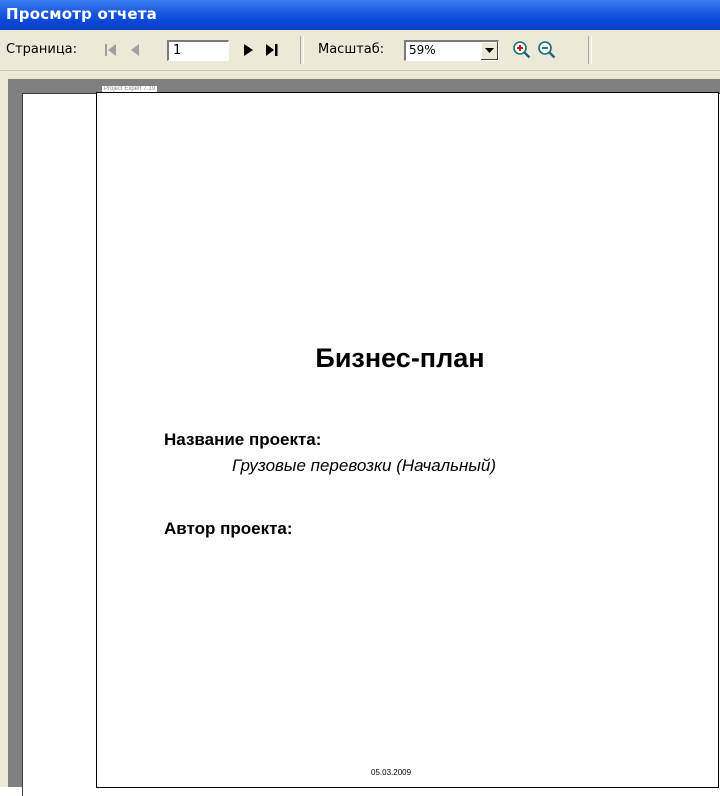 This screenshot has height=796, width=720. What do you see at coordinates (360, 15) in the screenshot?
I see `title-bar: Просмотр отчета` at bounding box center [360, 15].